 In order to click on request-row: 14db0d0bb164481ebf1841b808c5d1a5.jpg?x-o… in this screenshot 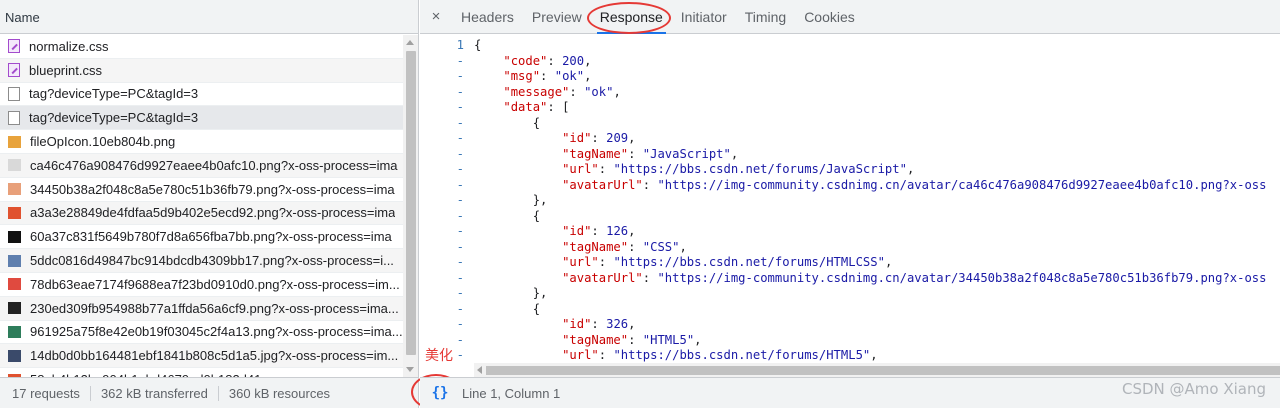, I will do `click(201, 356)`.